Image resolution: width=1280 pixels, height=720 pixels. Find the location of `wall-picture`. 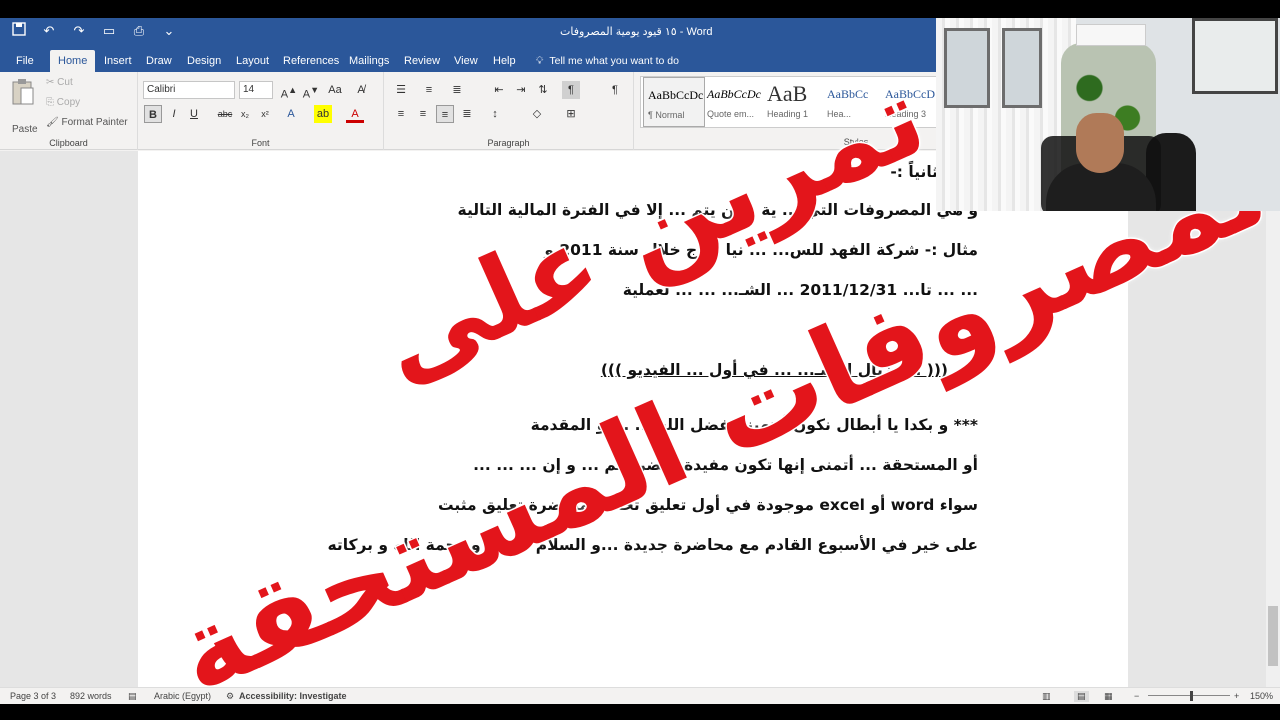

wall-picture is located at coordinates (1235, 56).